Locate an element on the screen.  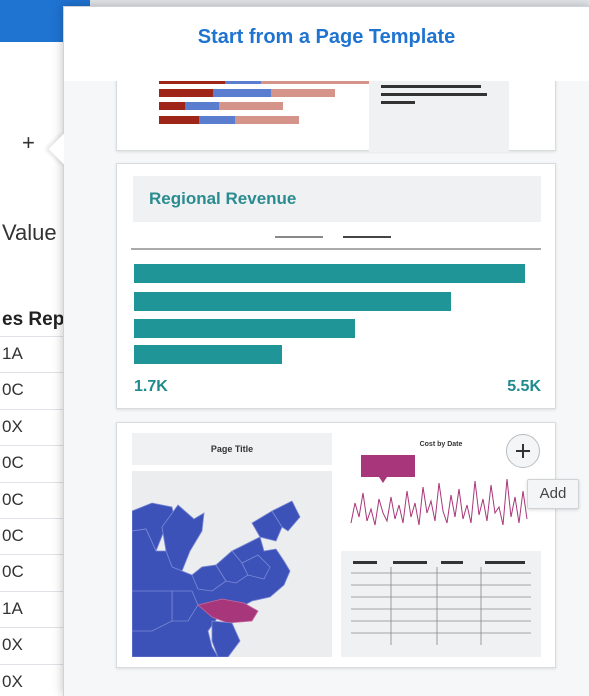
background-add-icon: + is located at coordinates (28, 143).